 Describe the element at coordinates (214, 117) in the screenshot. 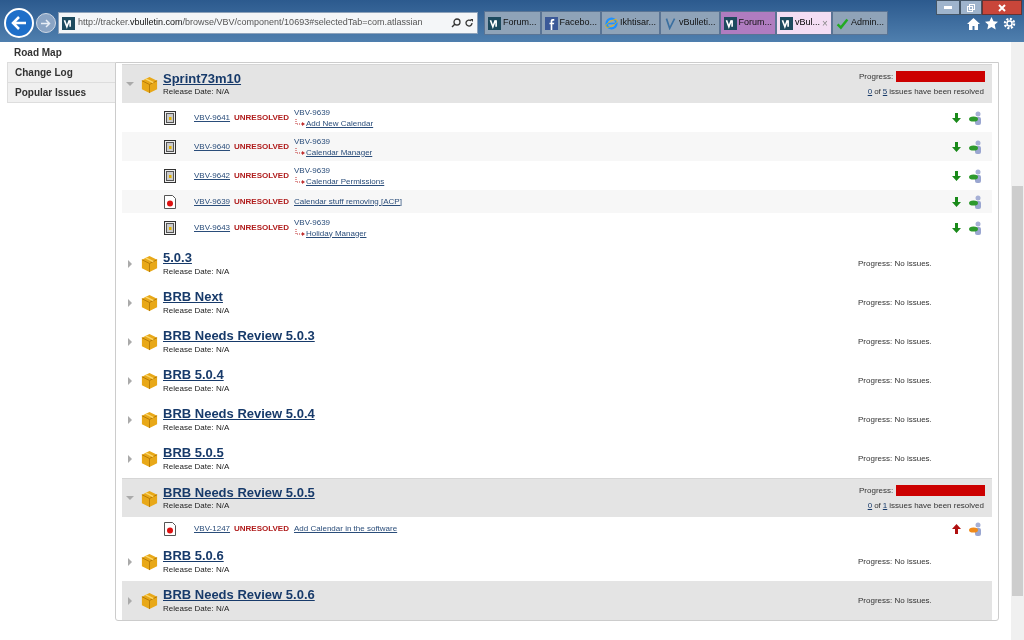

I see `issue-key-link: VBV-9641` at that location.